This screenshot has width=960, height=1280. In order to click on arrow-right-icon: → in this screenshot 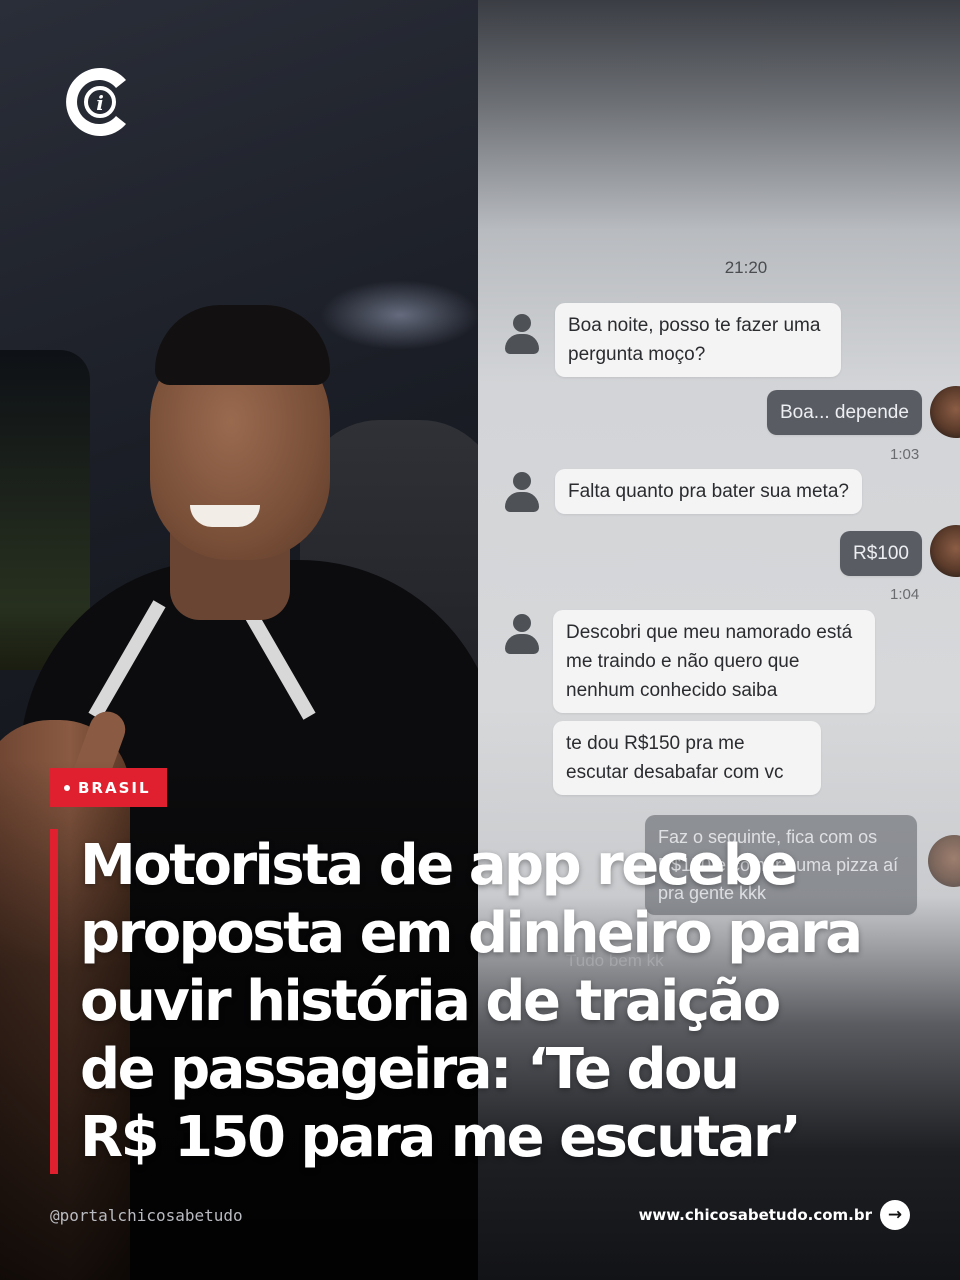, I will do `click(895, 1215)`.